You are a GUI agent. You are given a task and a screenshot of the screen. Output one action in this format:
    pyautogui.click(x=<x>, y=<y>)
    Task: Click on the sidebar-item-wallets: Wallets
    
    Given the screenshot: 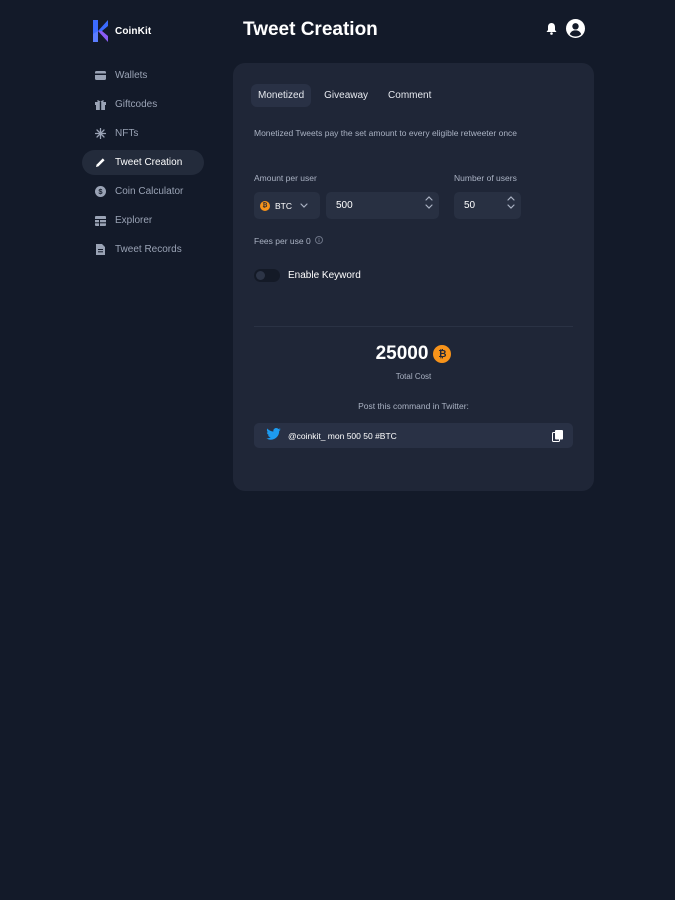 What is the action you would take?
    pyautogui.click(x=143, y=75)
    